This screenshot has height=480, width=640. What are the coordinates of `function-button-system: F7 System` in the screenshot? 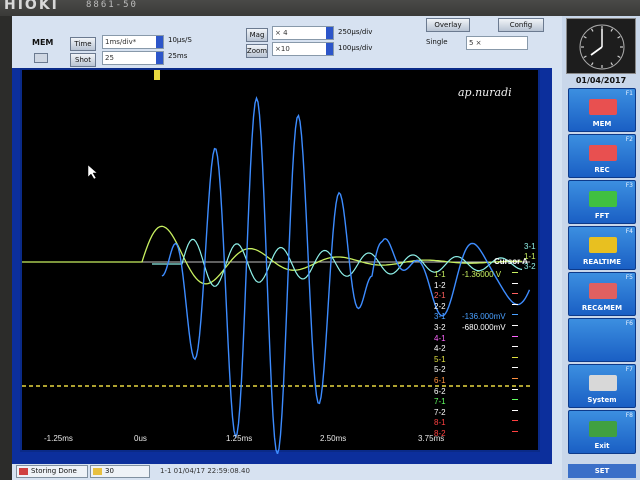 It's located at (602, 386).